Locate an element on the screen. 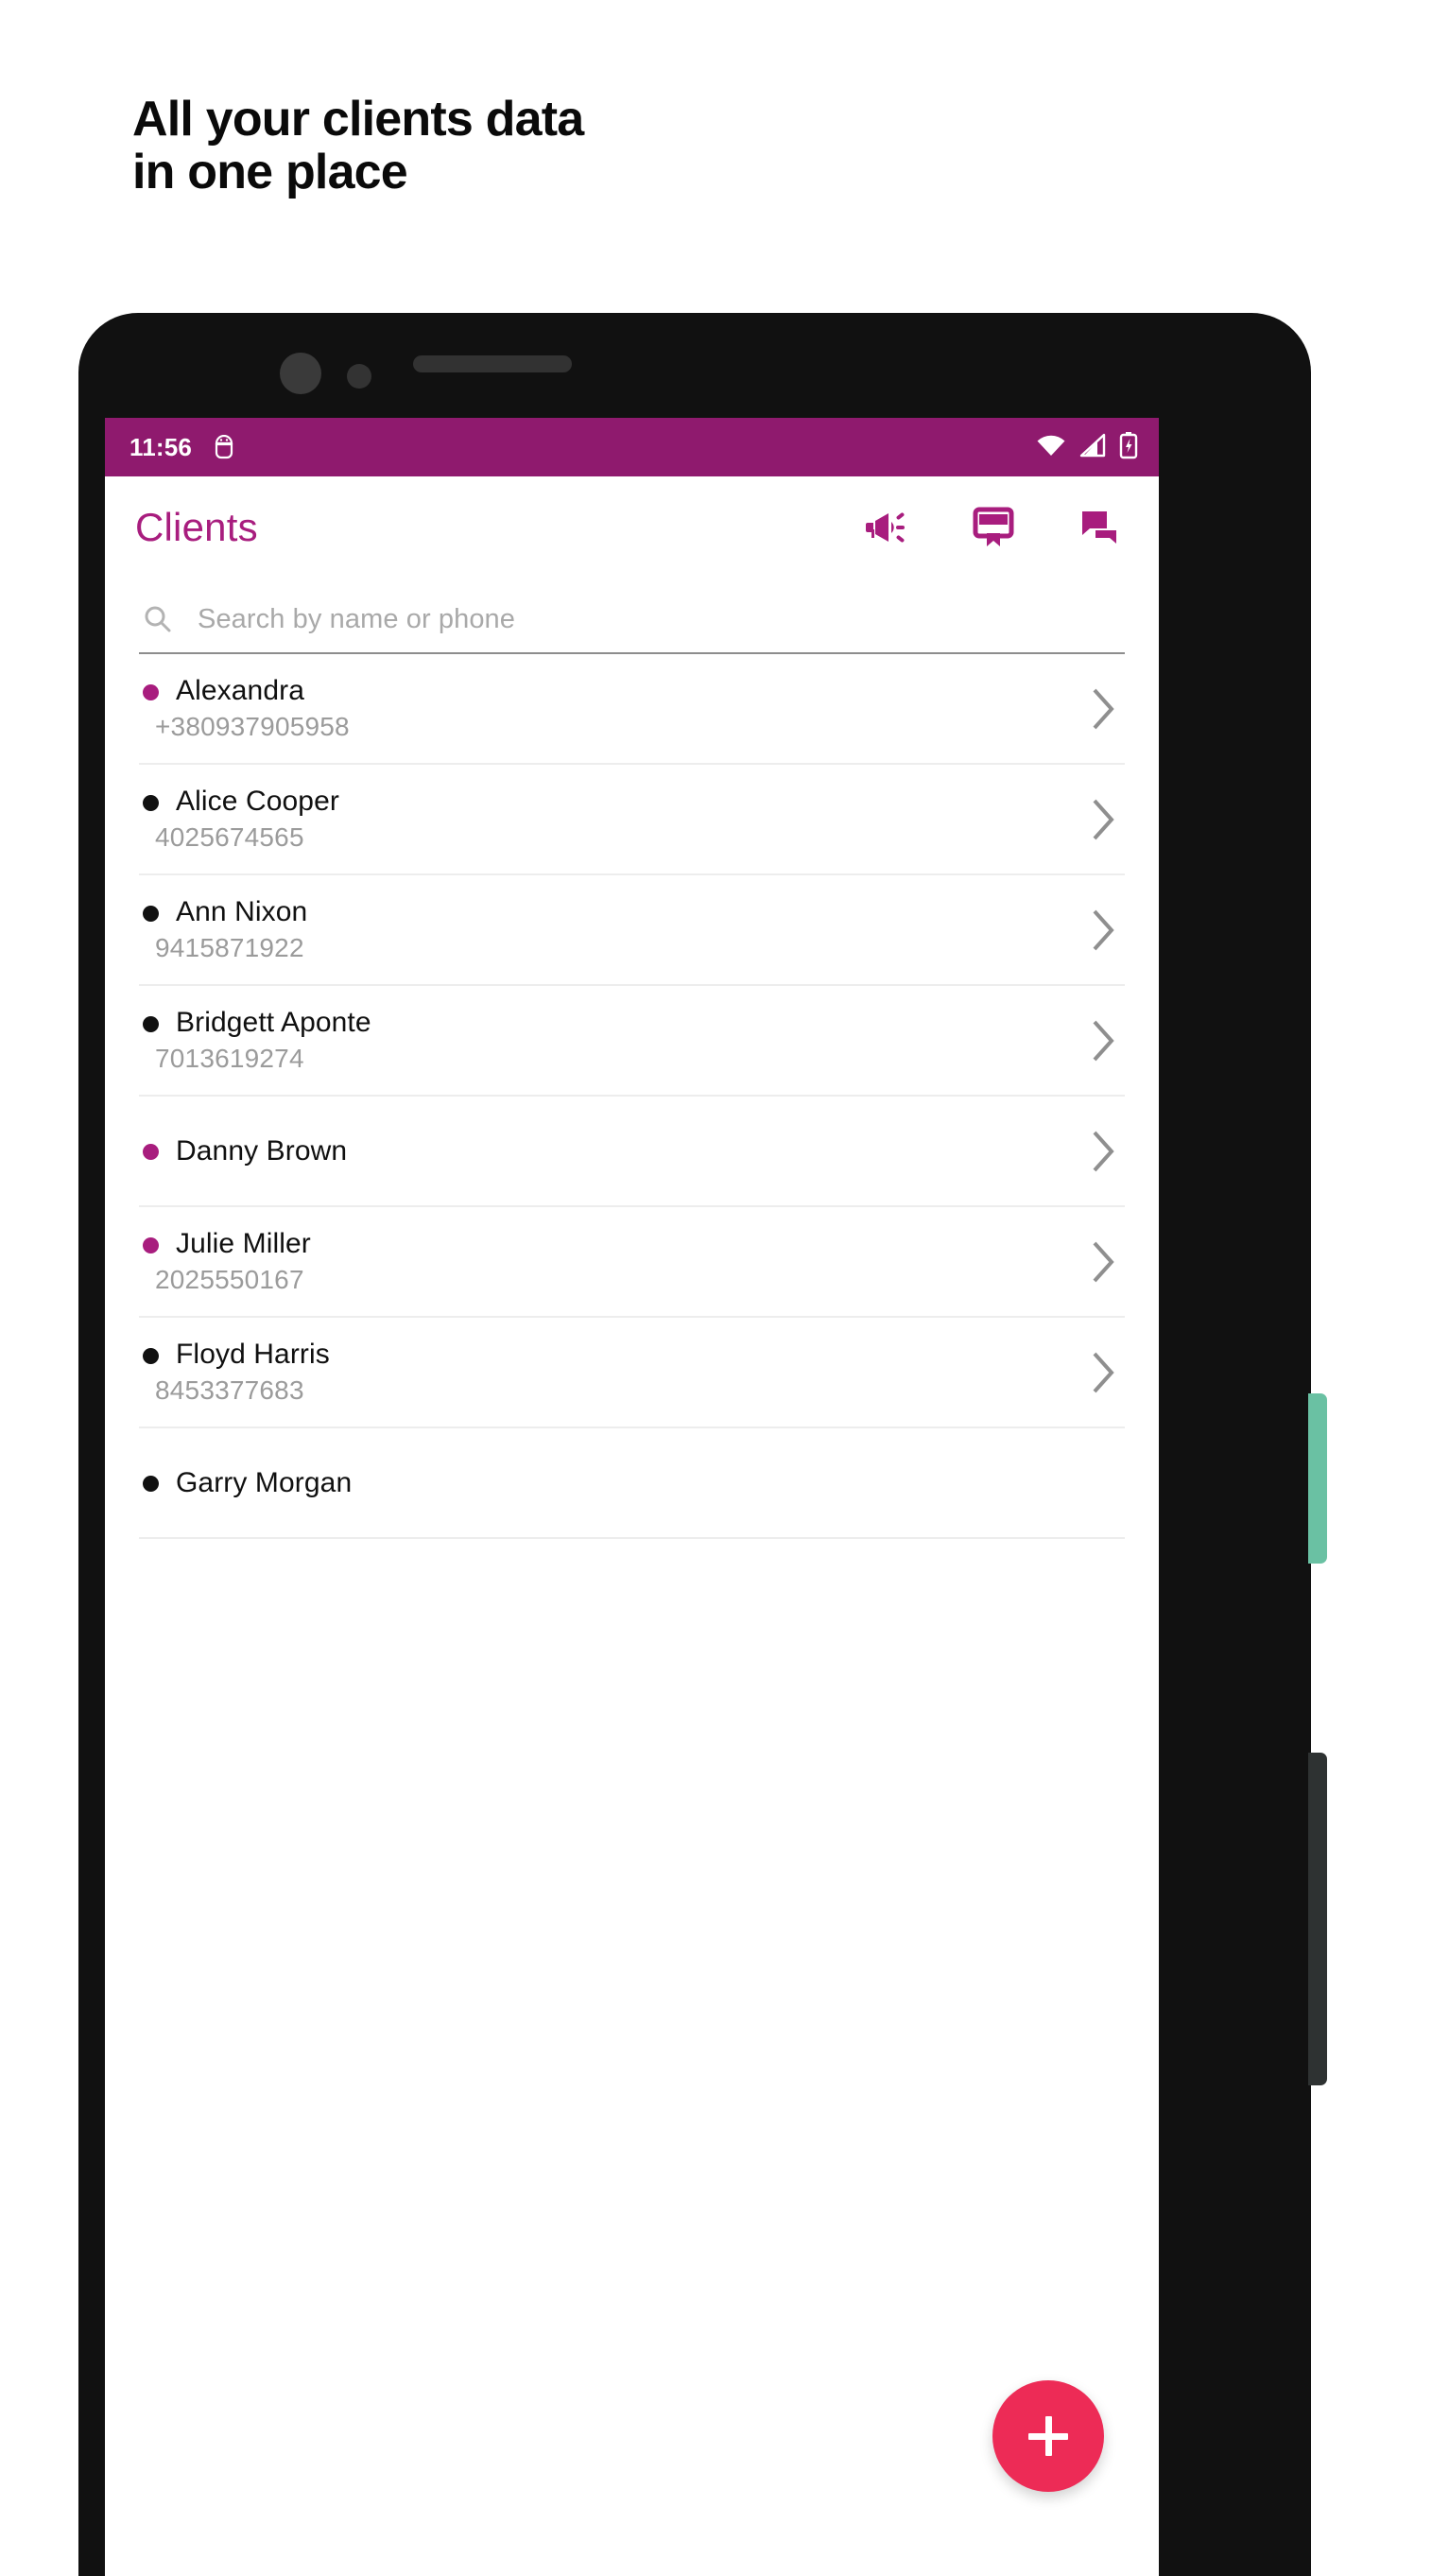 This screenshot has width=1449, height=2576. plus-icon-vertical is located at coordinates (1048, 2436).